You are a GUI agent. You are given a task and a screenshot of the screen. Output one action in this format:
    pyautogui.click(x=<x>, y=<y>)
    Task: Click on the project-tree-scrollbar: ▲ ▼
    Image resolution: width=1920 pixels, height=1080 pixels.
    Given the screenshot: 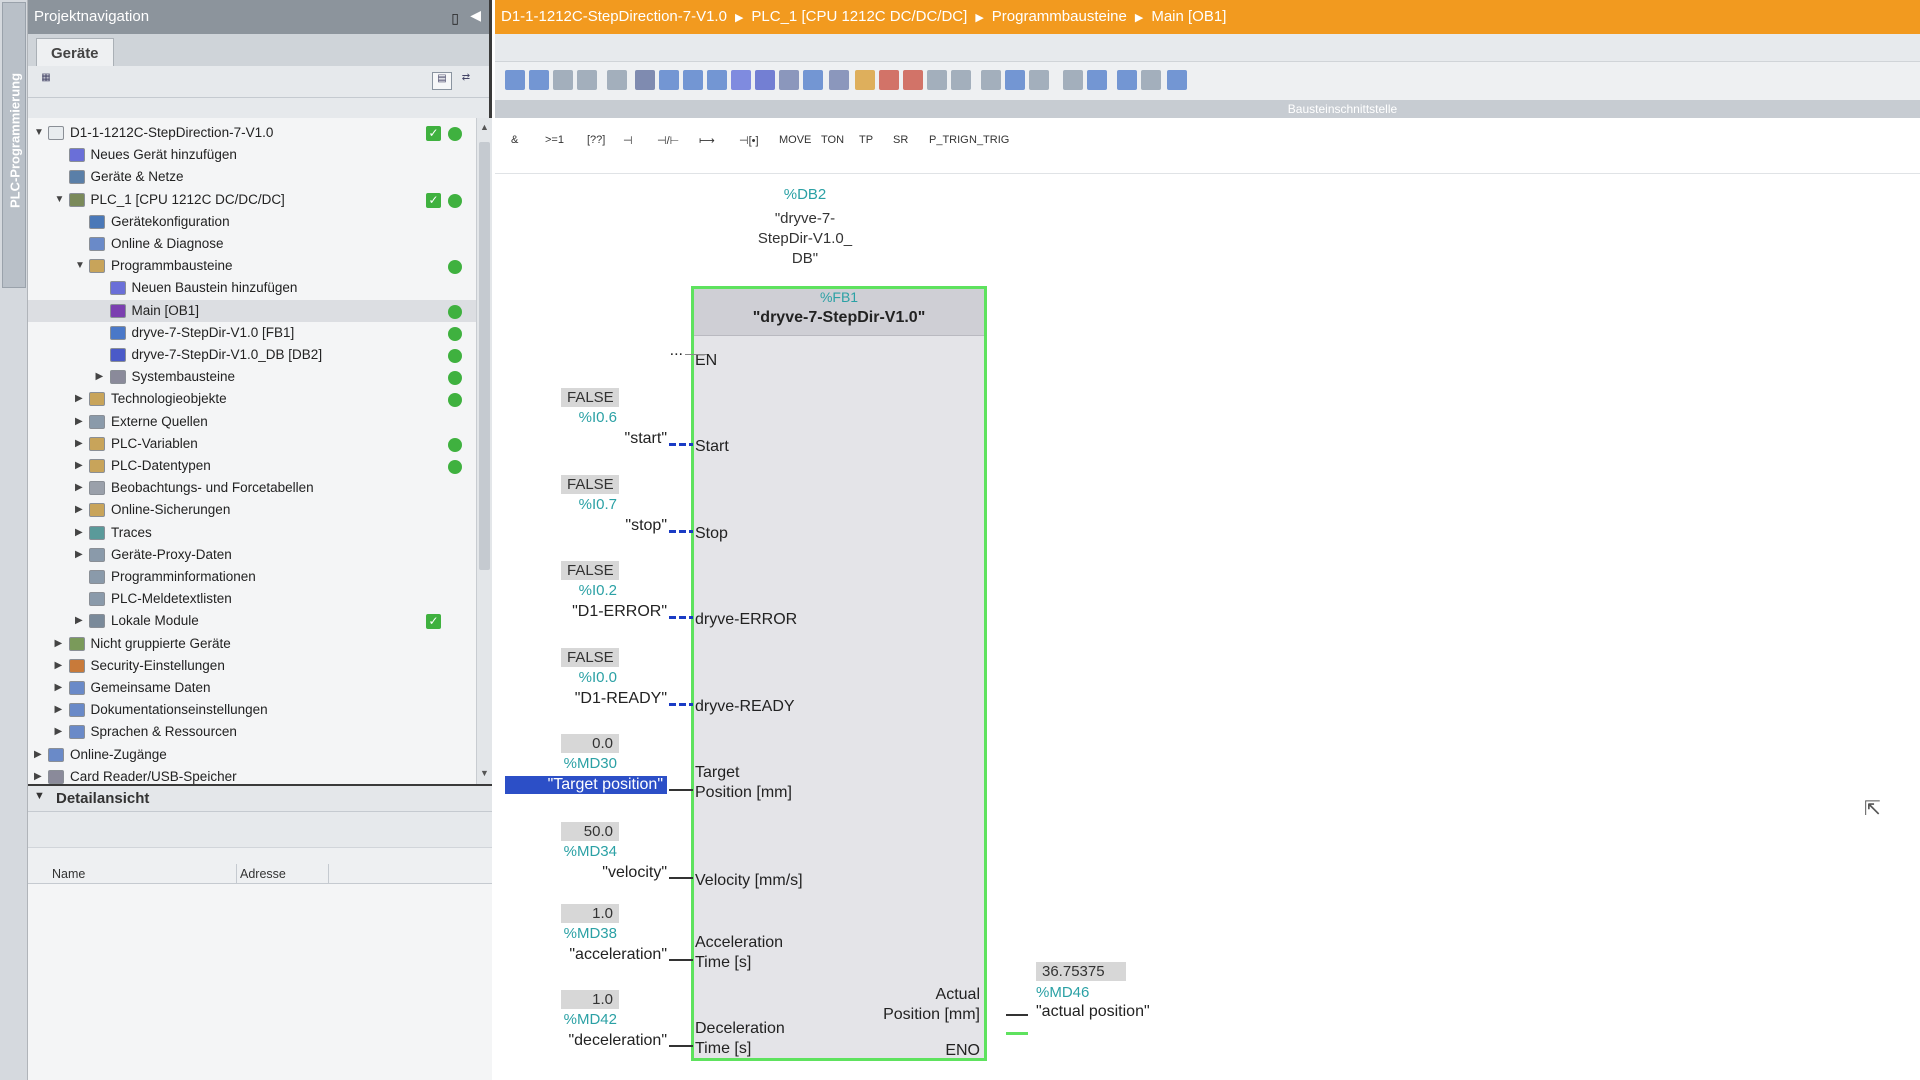 What is the action you would take?
    pyautogui.click(x=484, y=451)
    